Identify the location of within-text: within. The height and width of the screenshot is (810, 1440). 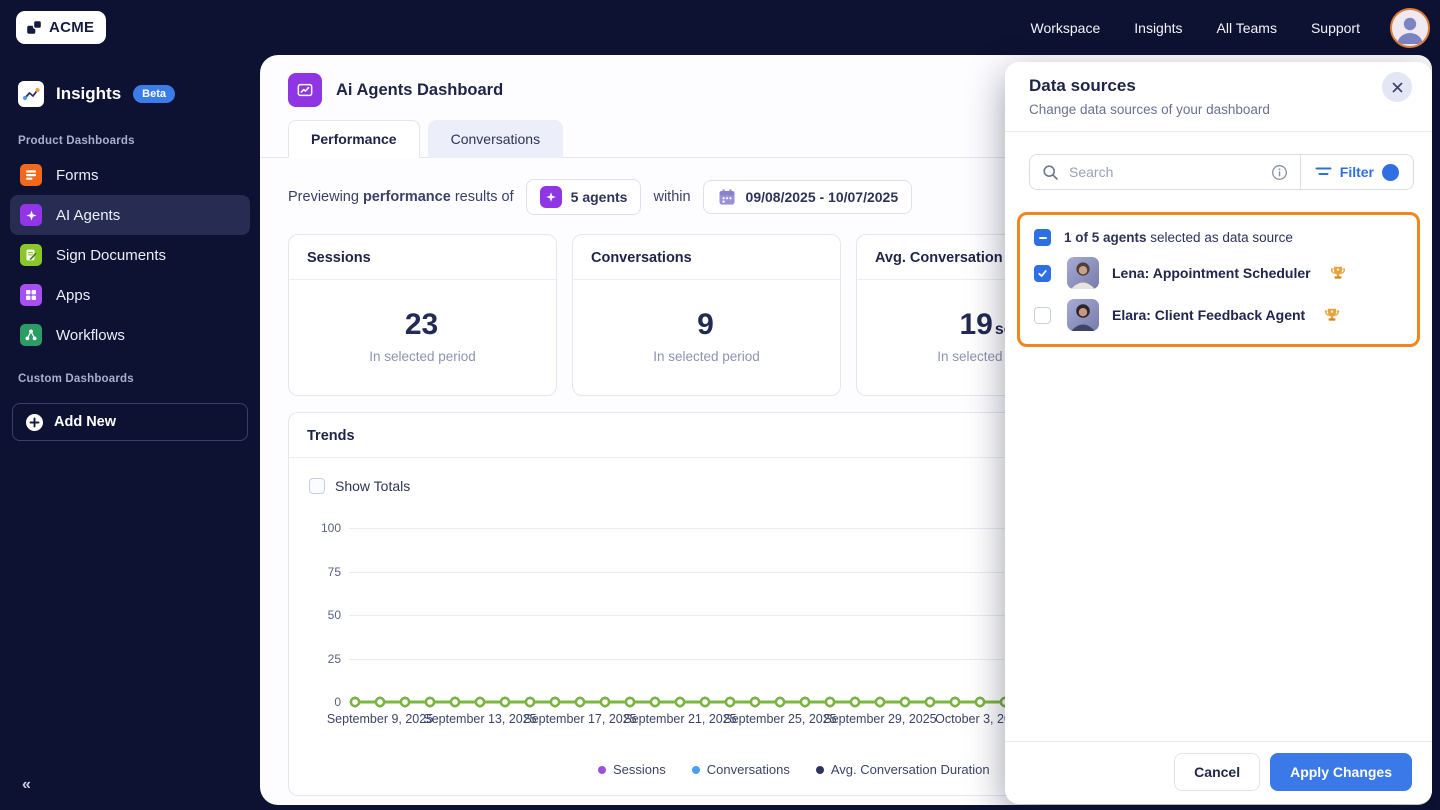
(672, 197).